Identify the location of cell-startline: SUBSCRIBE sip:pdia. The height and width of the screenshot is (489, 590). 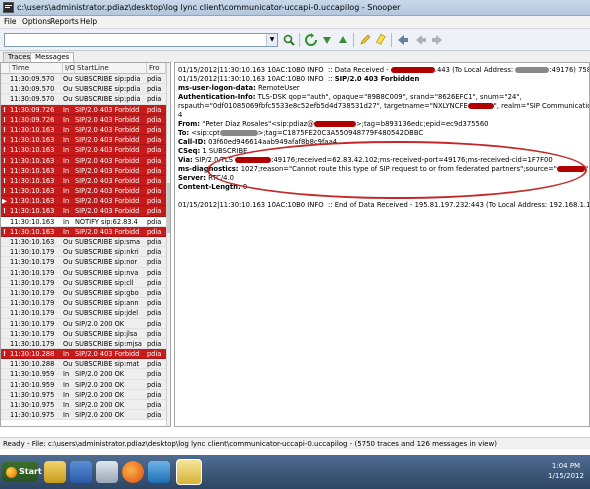
(108, 89).